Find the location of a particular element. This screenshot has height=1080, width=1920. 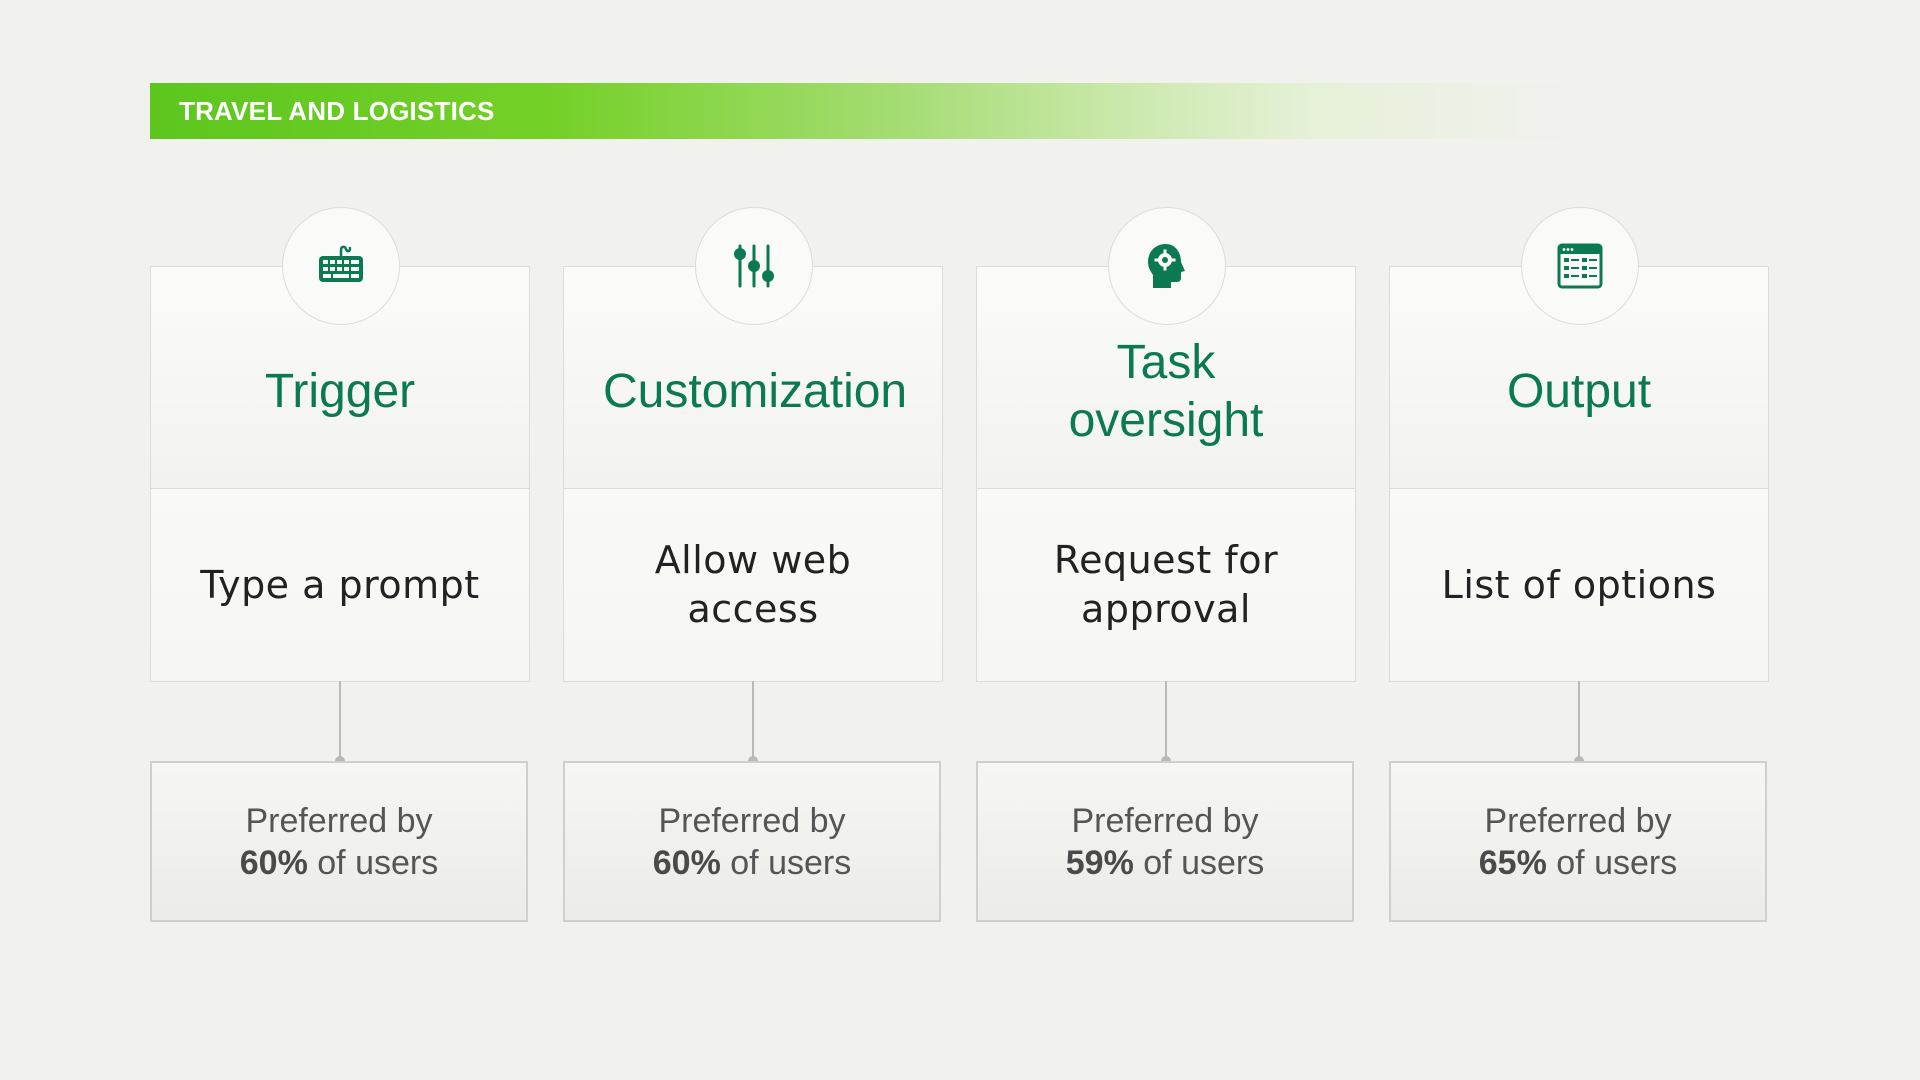

stage-action: List of options is located at coordinates (1579, 584).